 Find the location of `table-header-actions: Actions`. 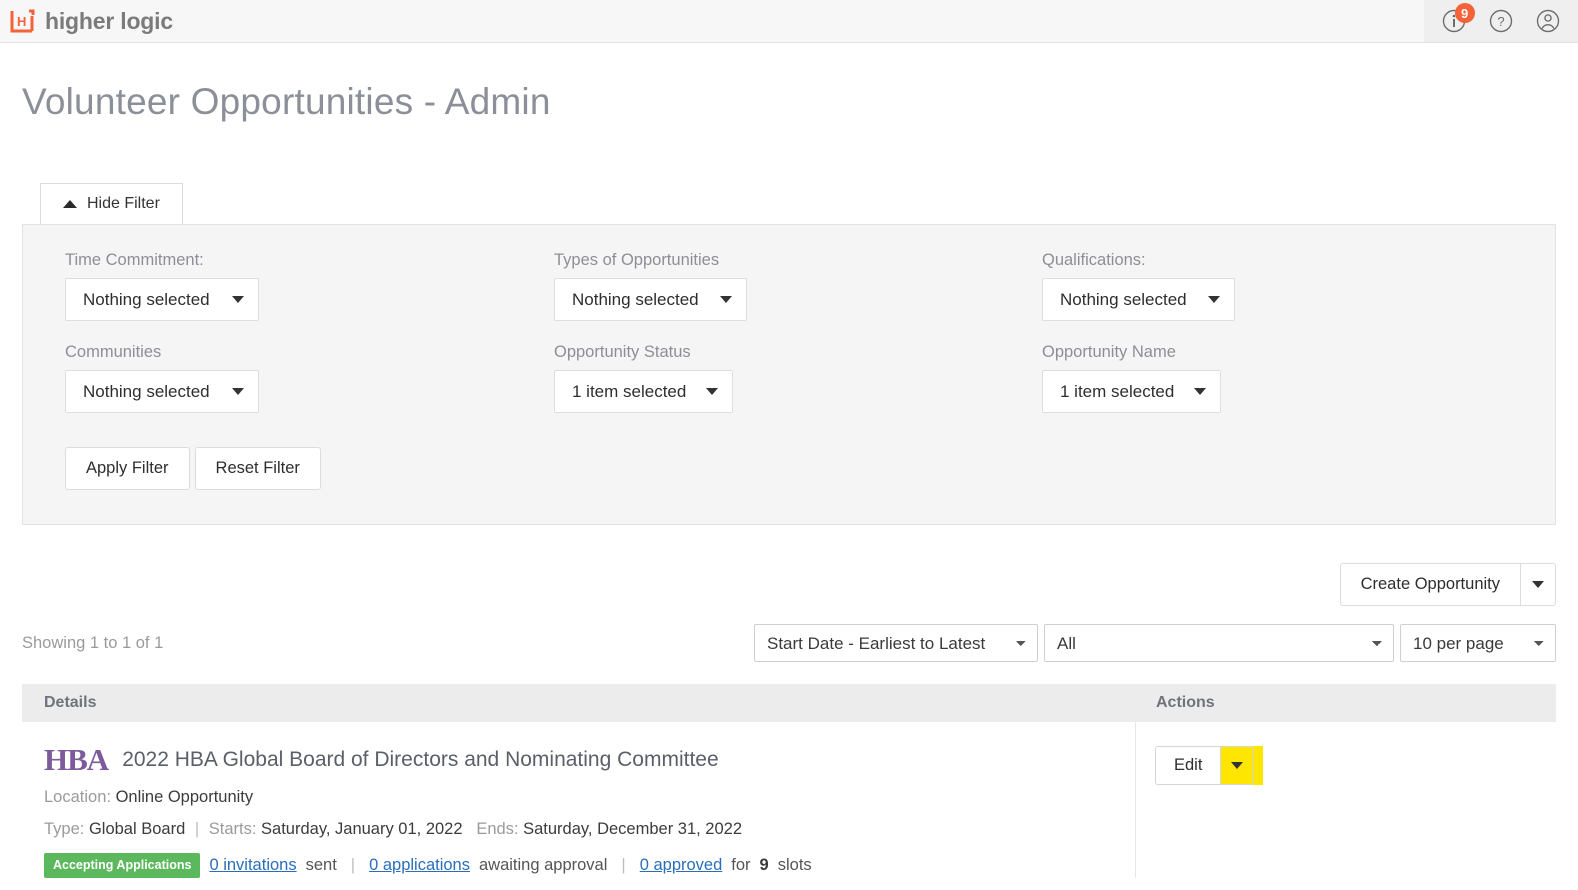

table-header-actions: Actions is located at coordinates (1185, 702).